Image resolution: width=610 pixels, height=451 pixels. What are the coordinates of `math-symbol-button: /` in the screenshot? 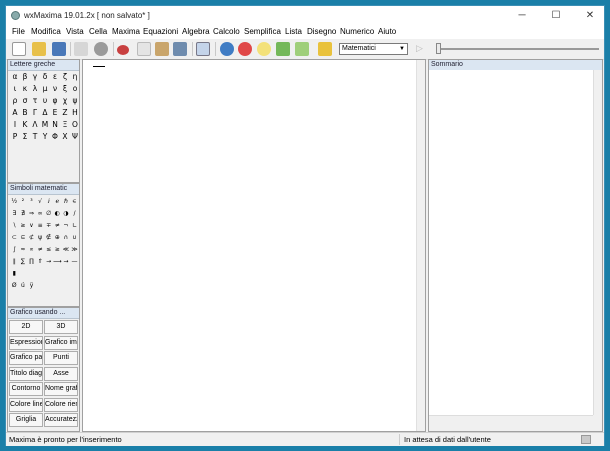 It's located at (74, 213).